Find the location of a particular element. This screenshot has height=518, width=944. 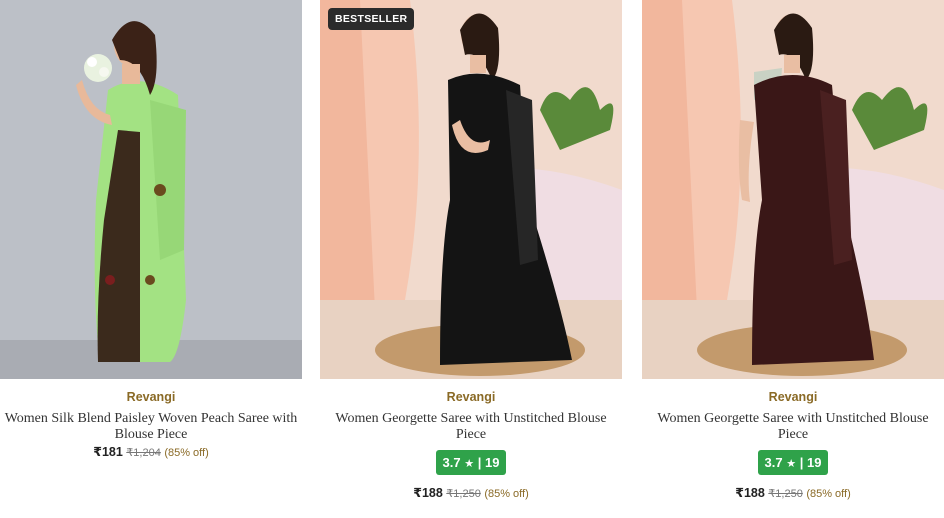

bestseller-badge: BESTSELLER is located at coordinates (371, 19).